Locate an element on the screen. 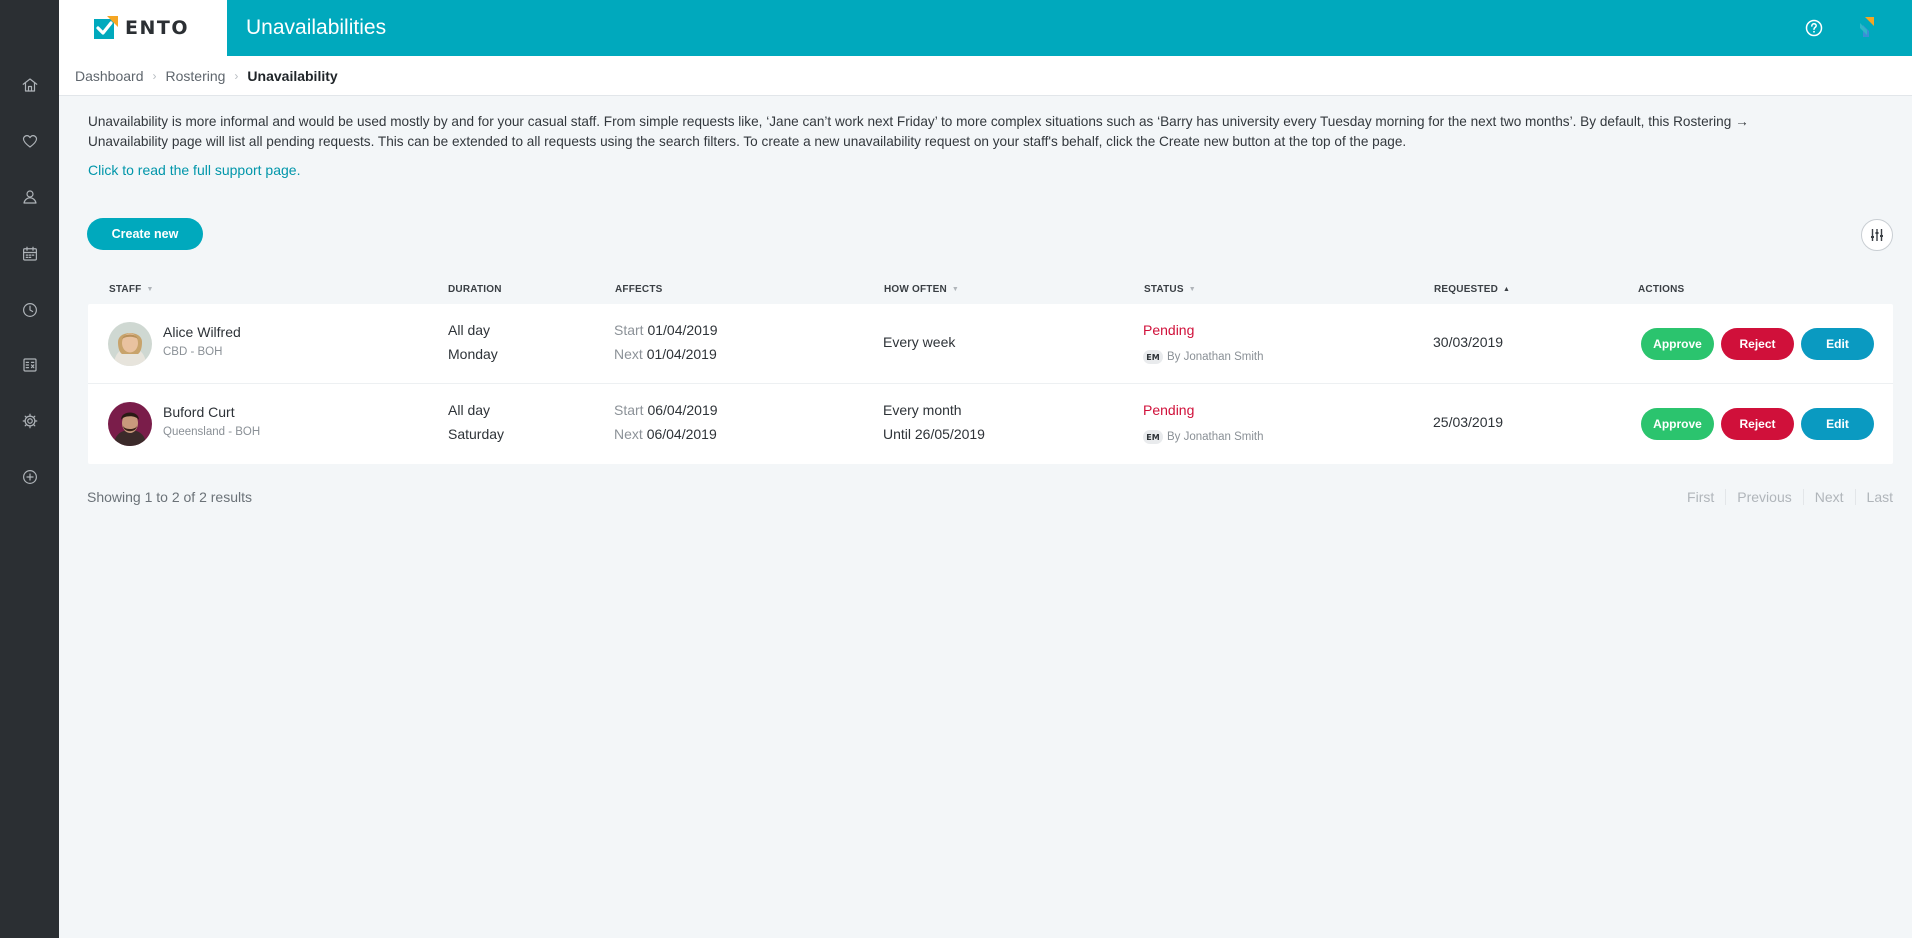  create-new-button: Create new is located at coordinates (145, 234).